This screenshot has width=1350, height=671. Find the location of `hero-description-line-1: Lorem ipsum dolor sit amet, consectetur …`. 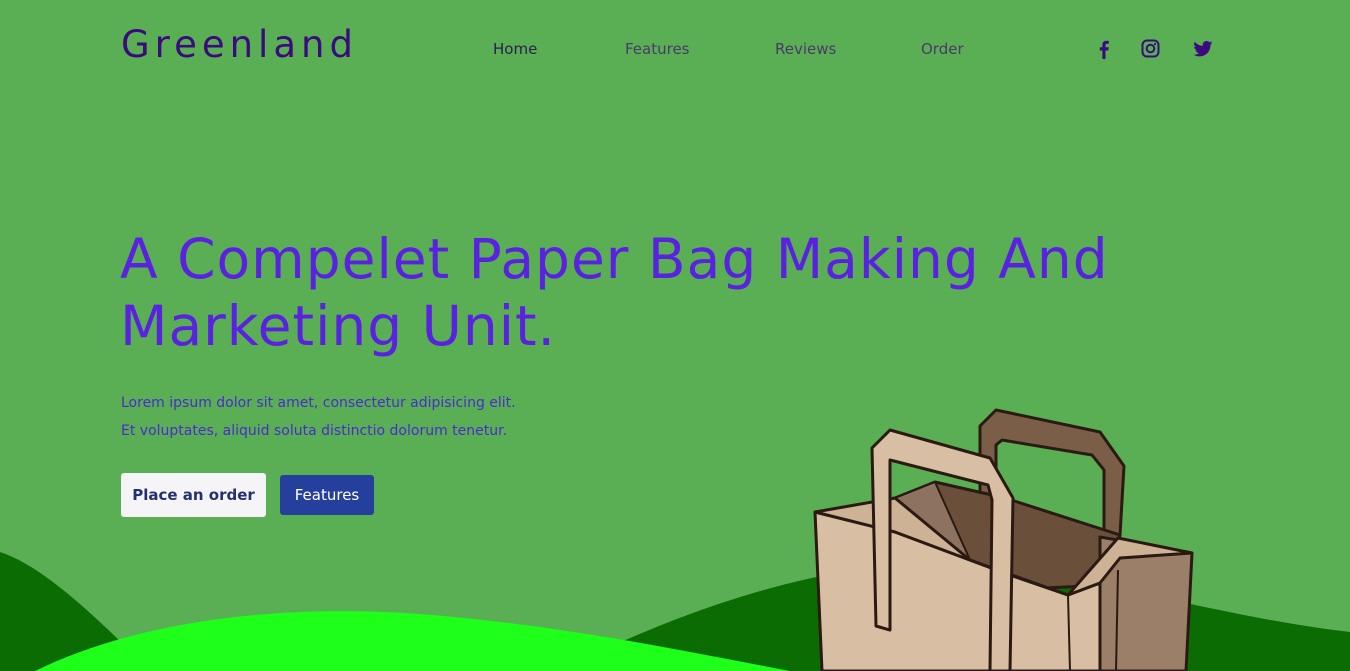

hero-description-line-1: Lorem ipsum dolor sit amet, consectetur … is located at coordinates (318, 403).